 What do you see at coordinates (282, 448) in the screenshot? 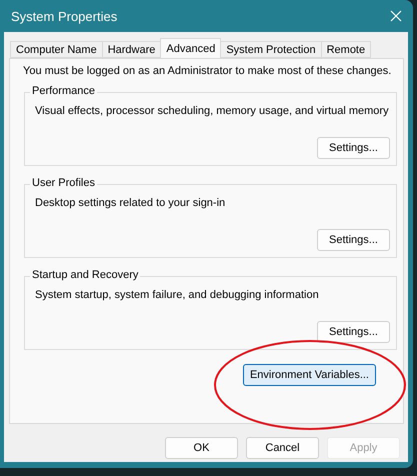
I see `dialog-button: Cancel` at bounding box center [282, 448].